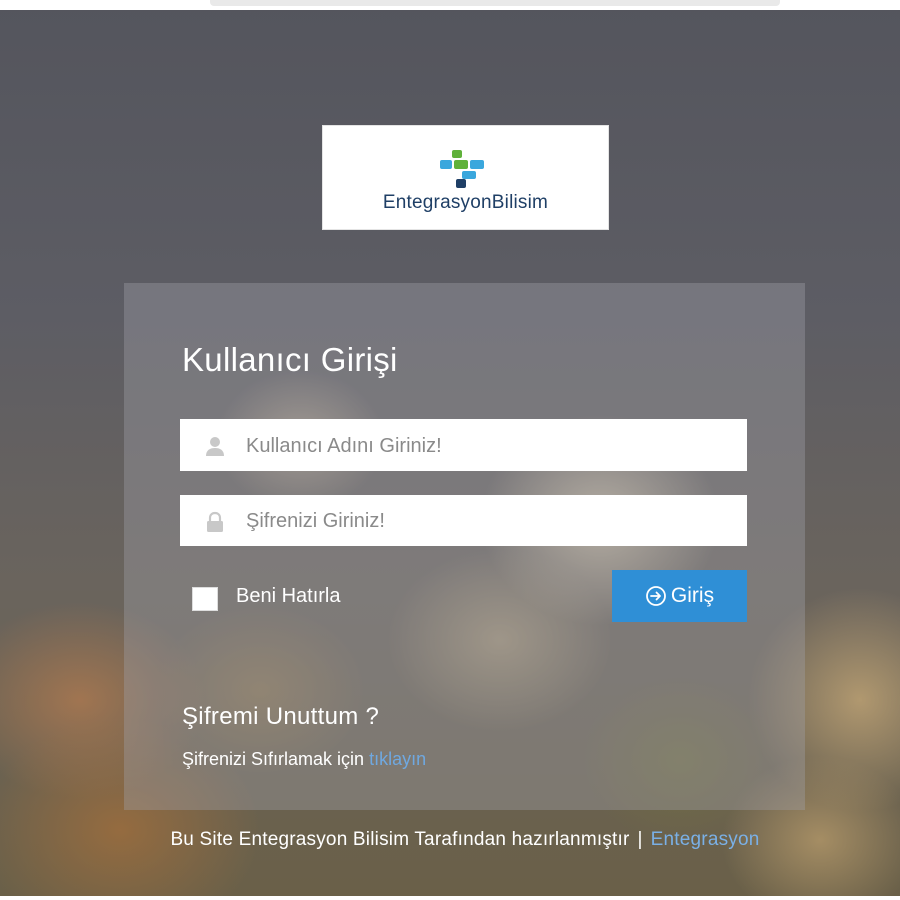 This screenshot has height=900, width=900. Describe the element at coordinates (205, 599) in the screenshot. I see `remember-checkbox` at that location.